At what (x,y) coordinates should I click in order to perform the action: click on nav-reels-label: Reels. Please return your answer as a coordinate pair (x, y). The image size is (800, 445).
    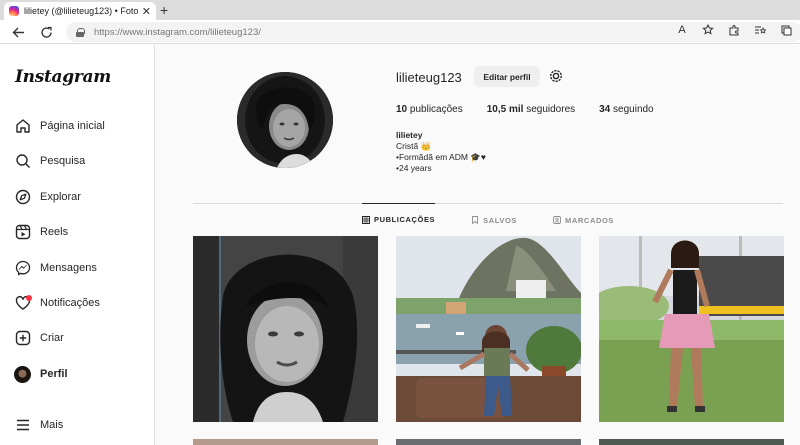
    Looking at the image, I should click on (54, 232).